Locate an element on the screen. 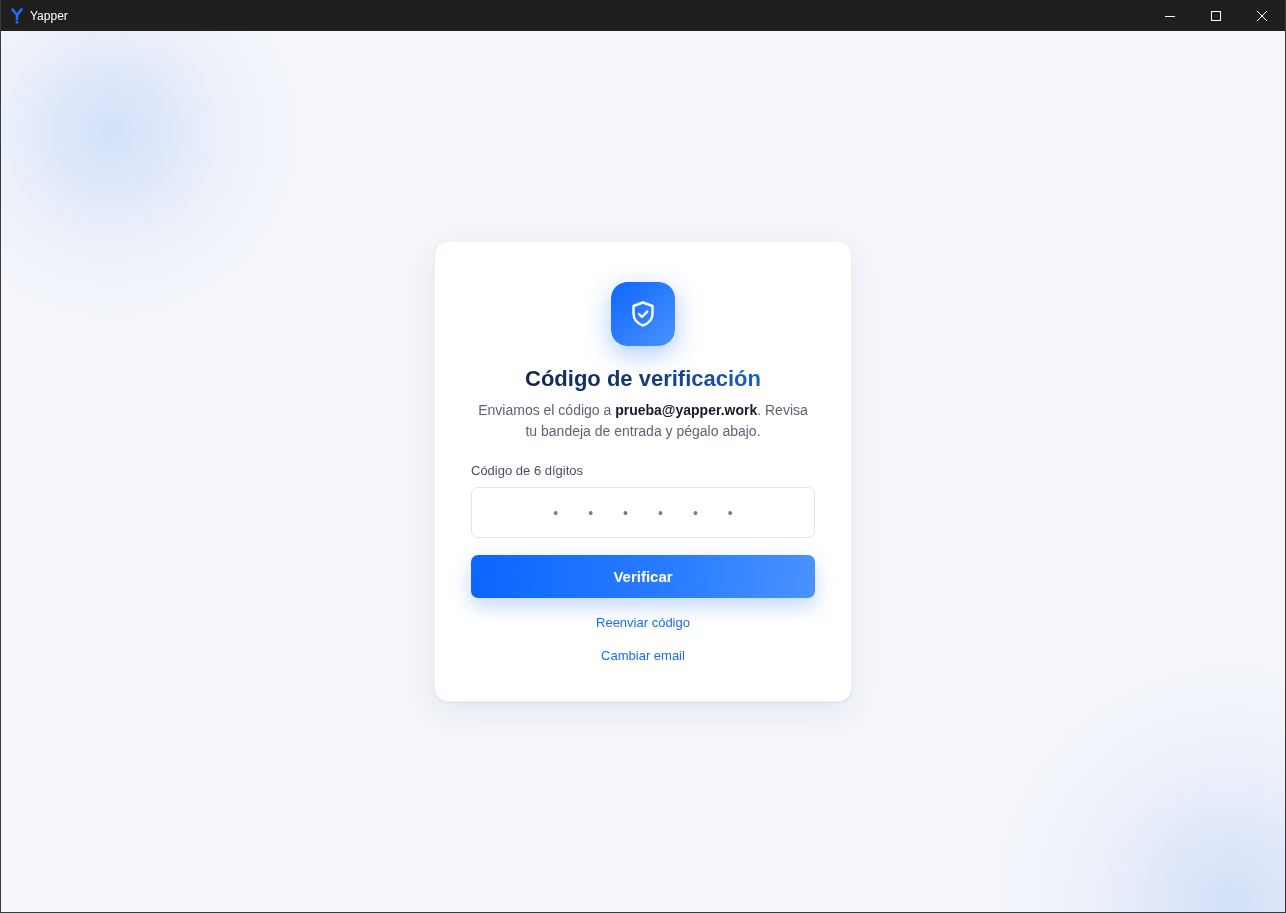  code-input-field: •••••• is located at coordinates (643, 512).